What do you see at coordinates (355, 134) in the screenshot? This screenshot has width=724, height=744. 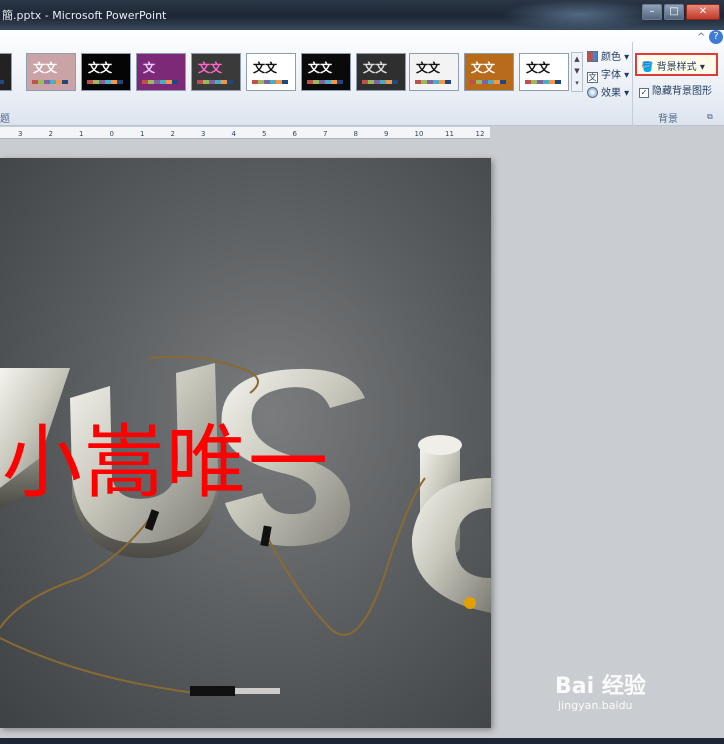 I see `ruler-tick-label: 8` at bounding box center [355, 134].